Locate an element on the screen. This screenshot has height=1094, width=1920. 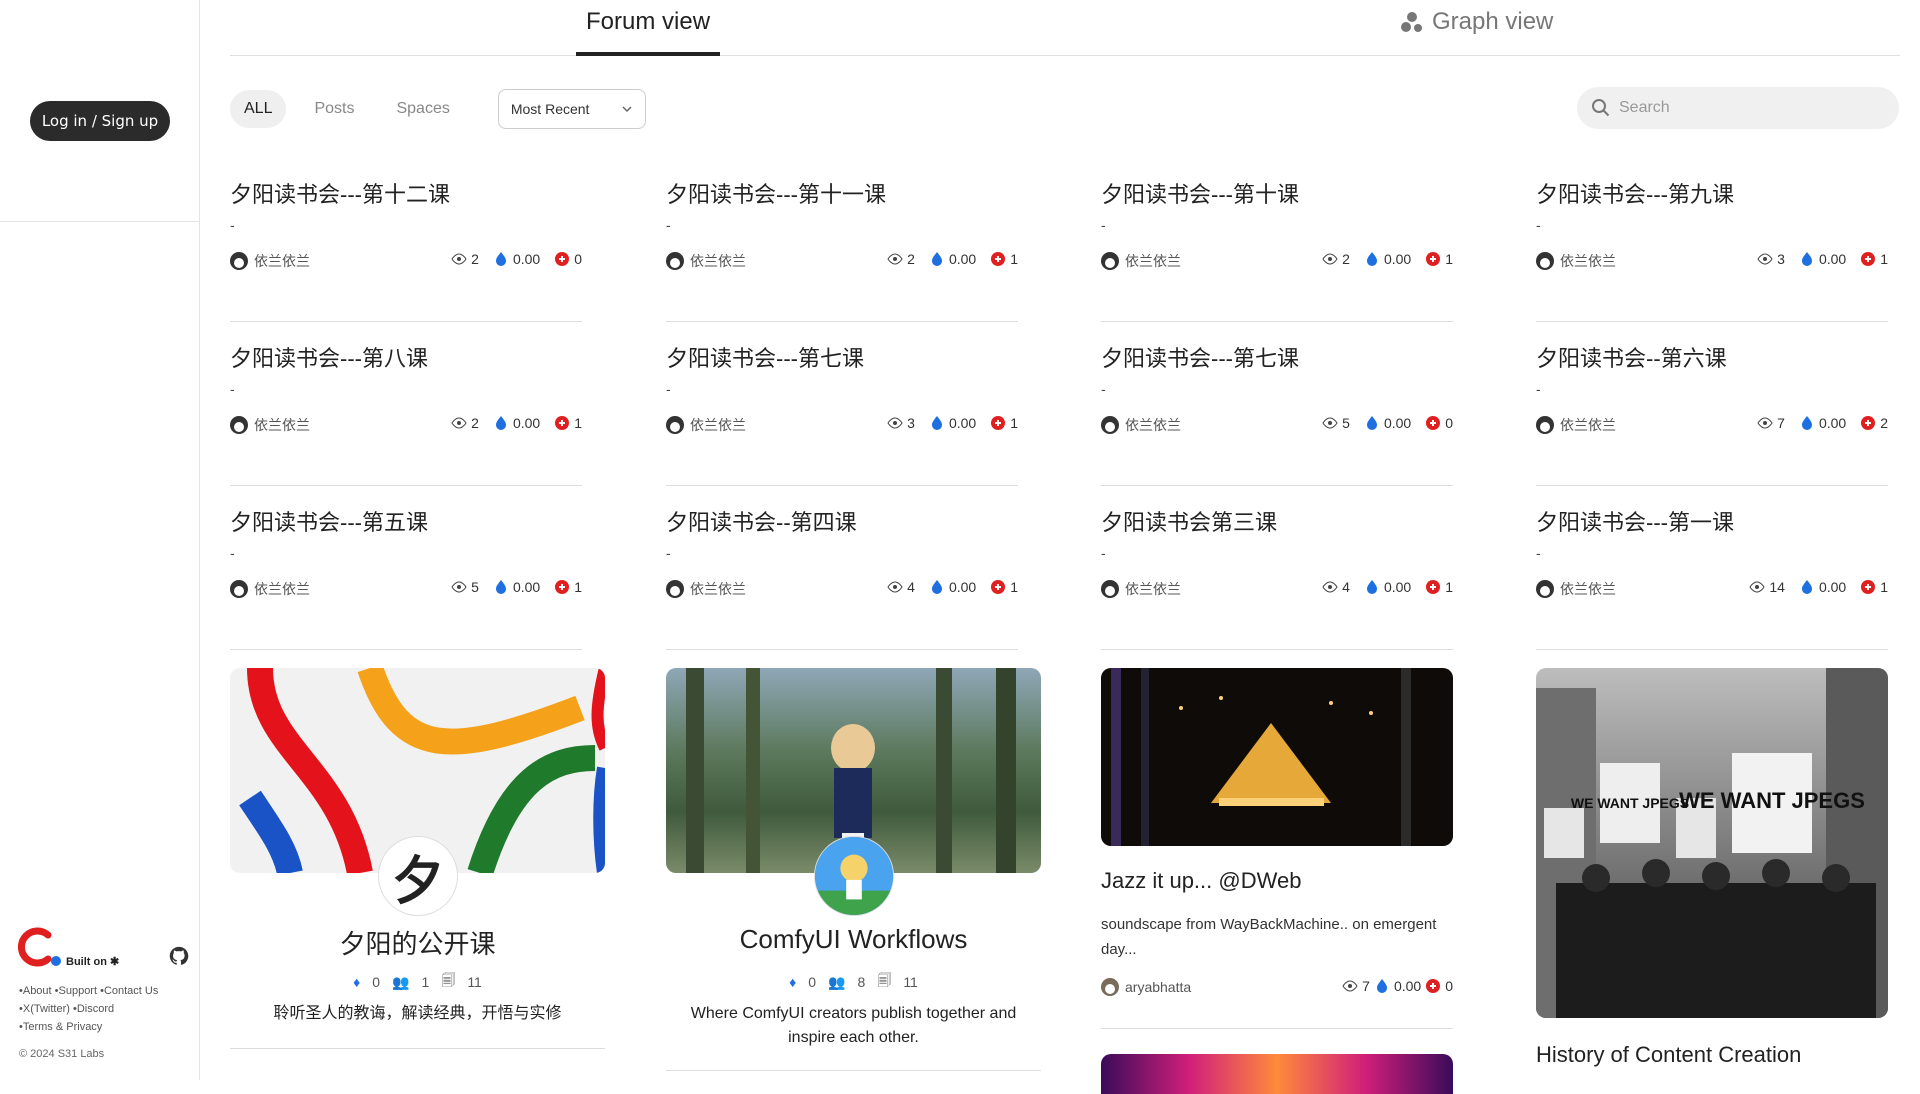
post-item: 夕阳读书会---第七课 - 依兰依兰 3 0.00 1 is located at coordinates (842, 413).